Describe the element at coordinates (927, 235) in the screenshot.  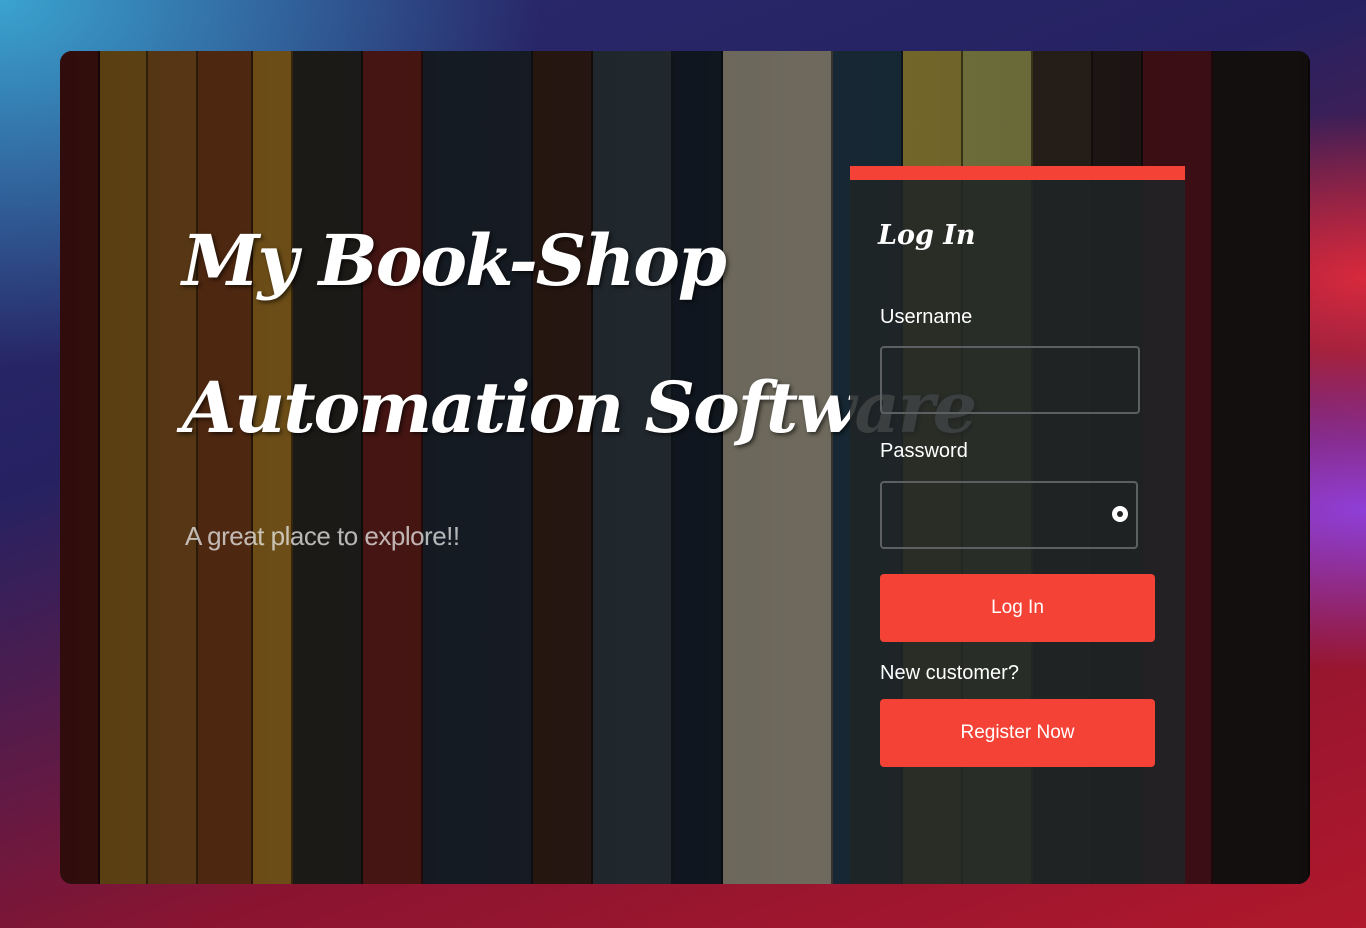
I see `login-title: Log In` at that location.